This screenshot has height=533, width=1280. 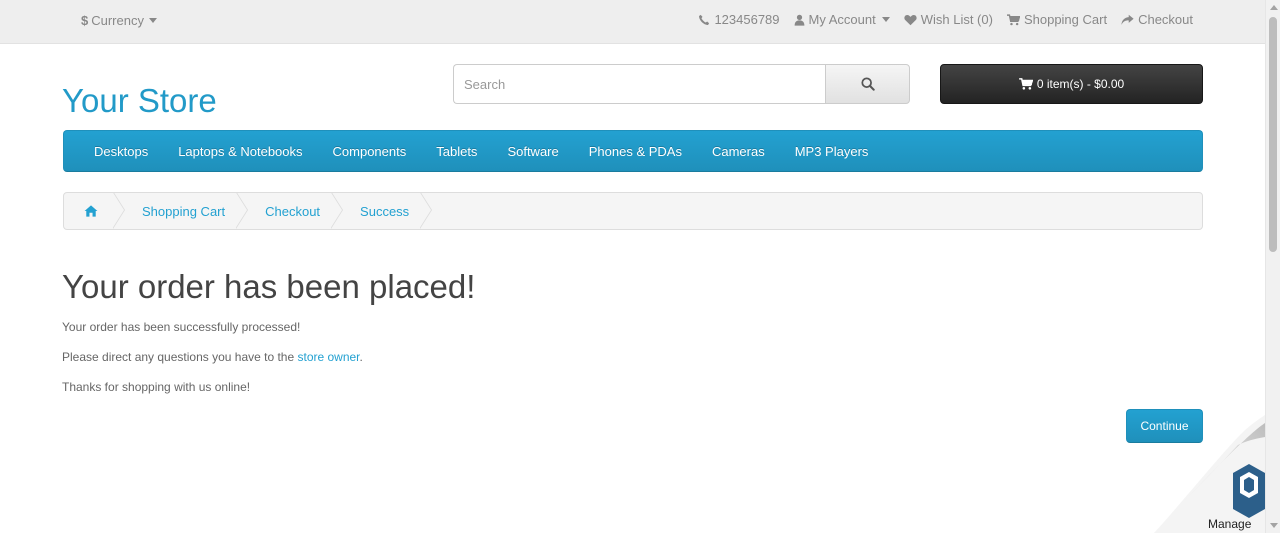 What do you see at coordinates (240, 151) in the screenshot?
I see `menu-item-laptops-notebooks: Laptops & Notebooks` at bounding box center [240, 151].